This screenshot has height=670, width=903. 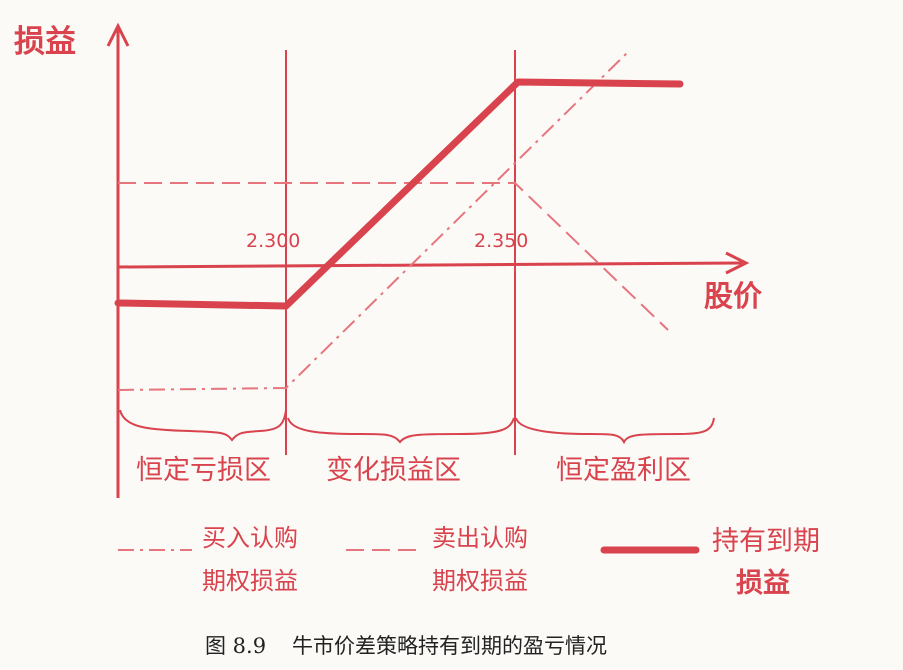 I want to click on strike-high-label: 2.350, so click(x=501, y=241).